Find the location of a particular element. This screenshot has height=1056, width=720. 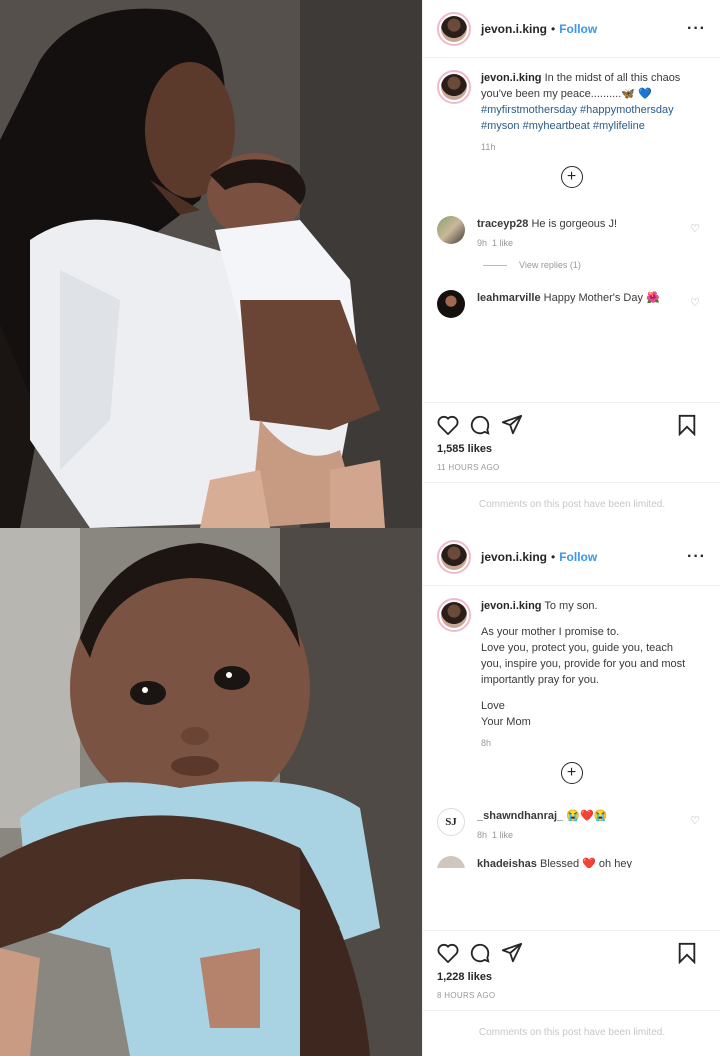

post-actions: 1,585 likes 11 HOURS AGO is located at coordinates (571, 437).